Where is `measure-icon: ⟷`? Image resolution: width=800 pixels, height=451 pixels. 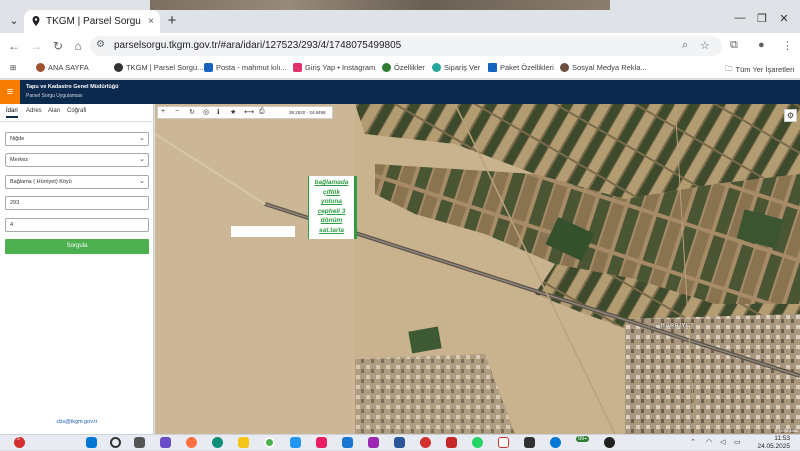
measure-icon: ⟷ is located at coordinates (249, 112).